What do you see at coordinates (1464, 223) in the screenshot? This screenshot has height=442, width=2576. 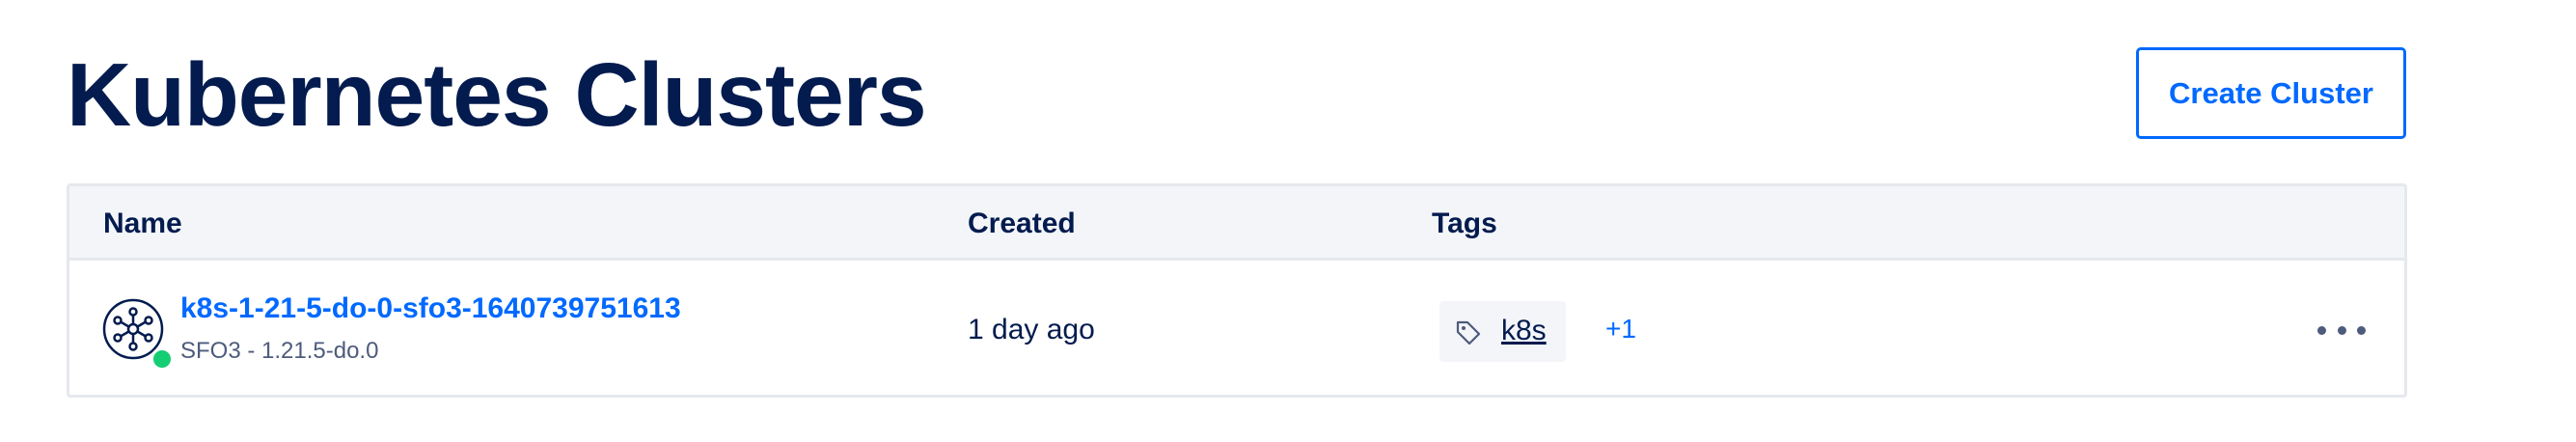 I see `column-header-tags: Tags` at bounding box center [1464, 223].